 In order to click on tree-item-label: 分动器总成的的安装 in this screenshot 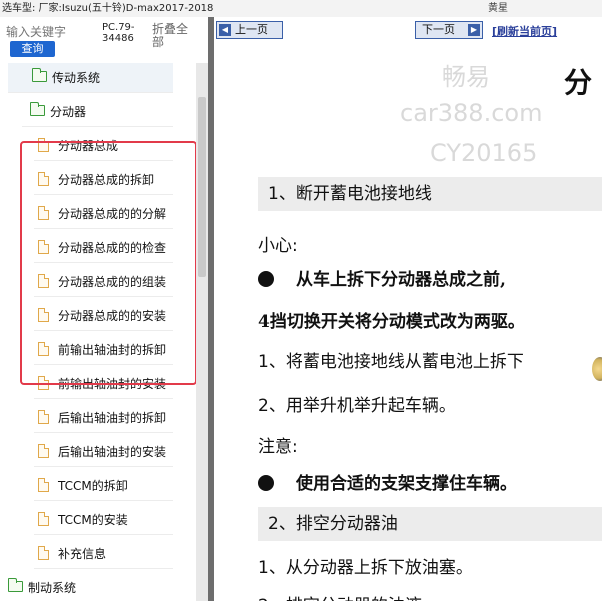, I will do `click(112, 316)`.